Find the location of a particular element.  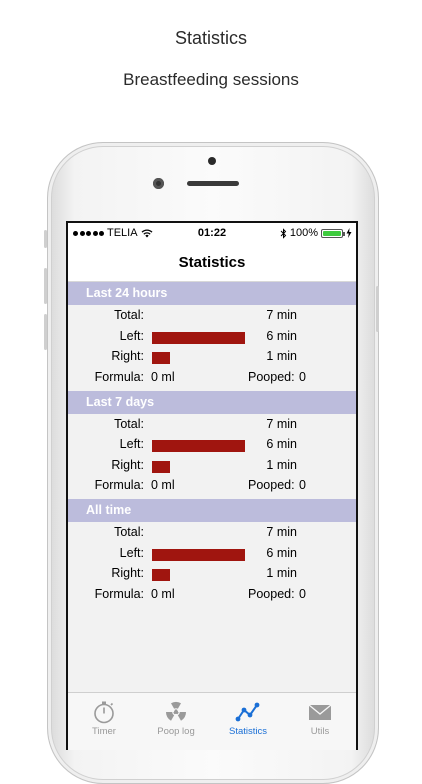

mute-switch is located at coordinates (45, 239).